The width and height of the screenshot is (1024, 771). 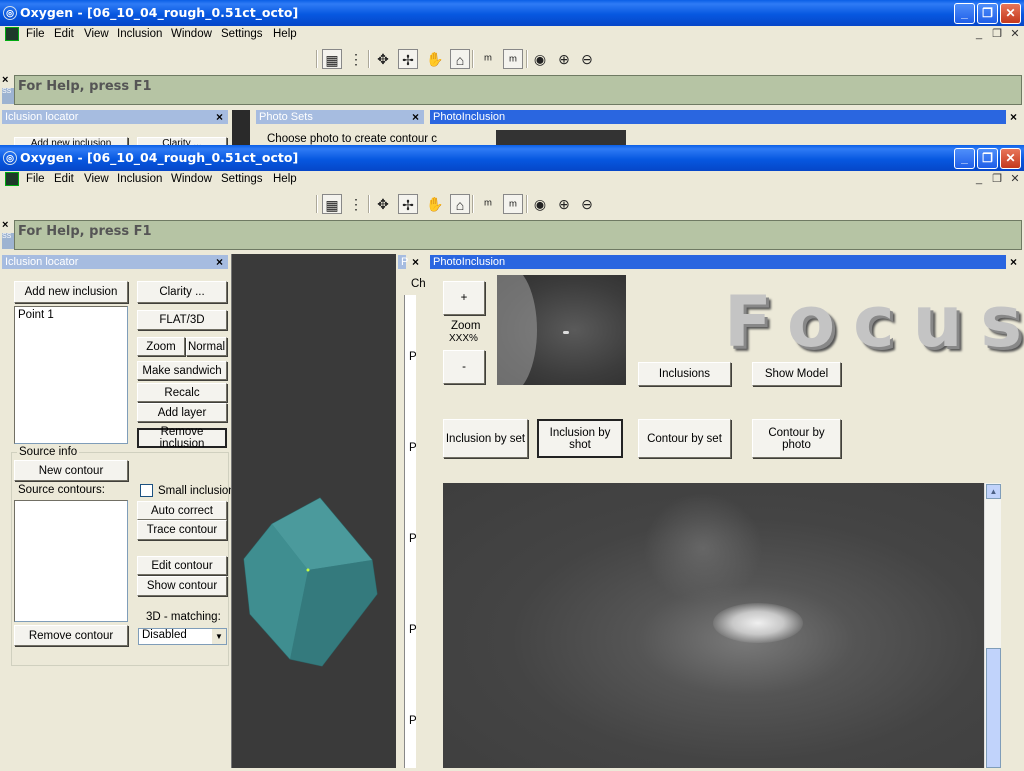 I want to click on zoom-out-button: -, so click(x=464, y=367).